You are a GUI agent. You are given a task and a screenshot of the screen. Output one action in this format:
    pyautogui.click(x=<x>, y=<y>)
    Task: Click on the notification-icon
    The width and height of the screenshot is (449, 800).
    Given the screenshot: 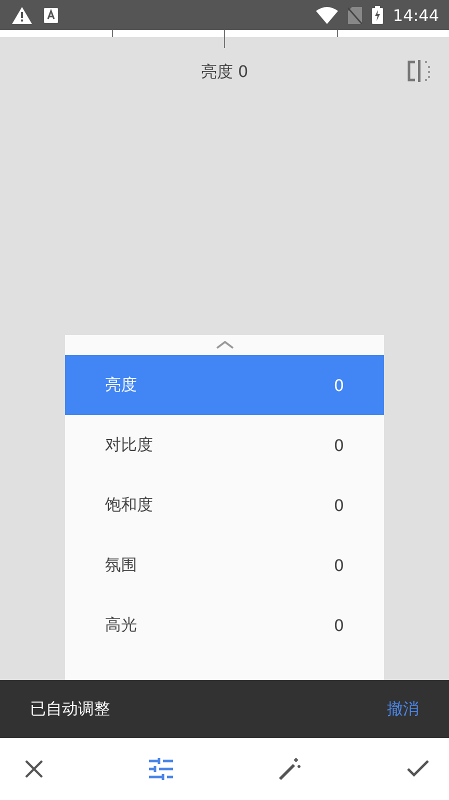 What is the action you would take?
    pyautogui.click(x=51, y=15)
    